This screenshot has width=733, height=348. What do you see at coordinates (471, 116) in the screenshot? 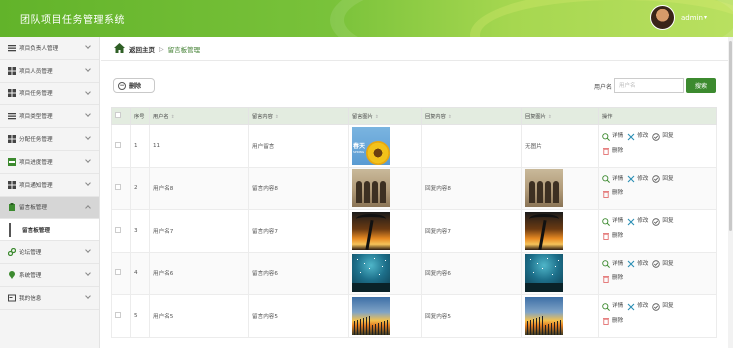
I see `column-header: 回复内容 ⇕` at bounding box center [471, 116].